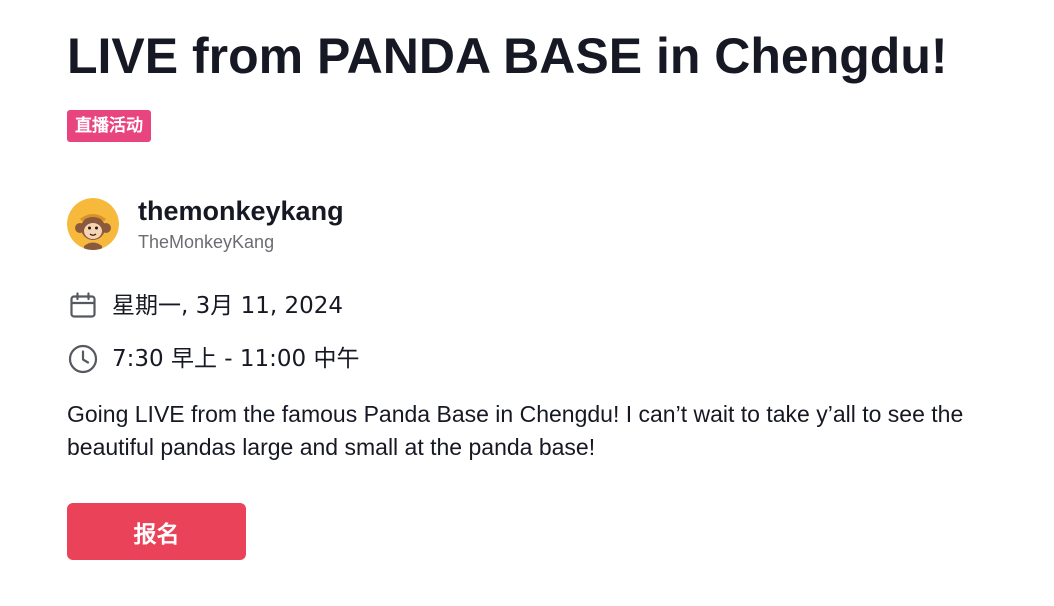 This screenshot has height=606, width=1054. I want to click on calendar-icon, so click(83, 306).